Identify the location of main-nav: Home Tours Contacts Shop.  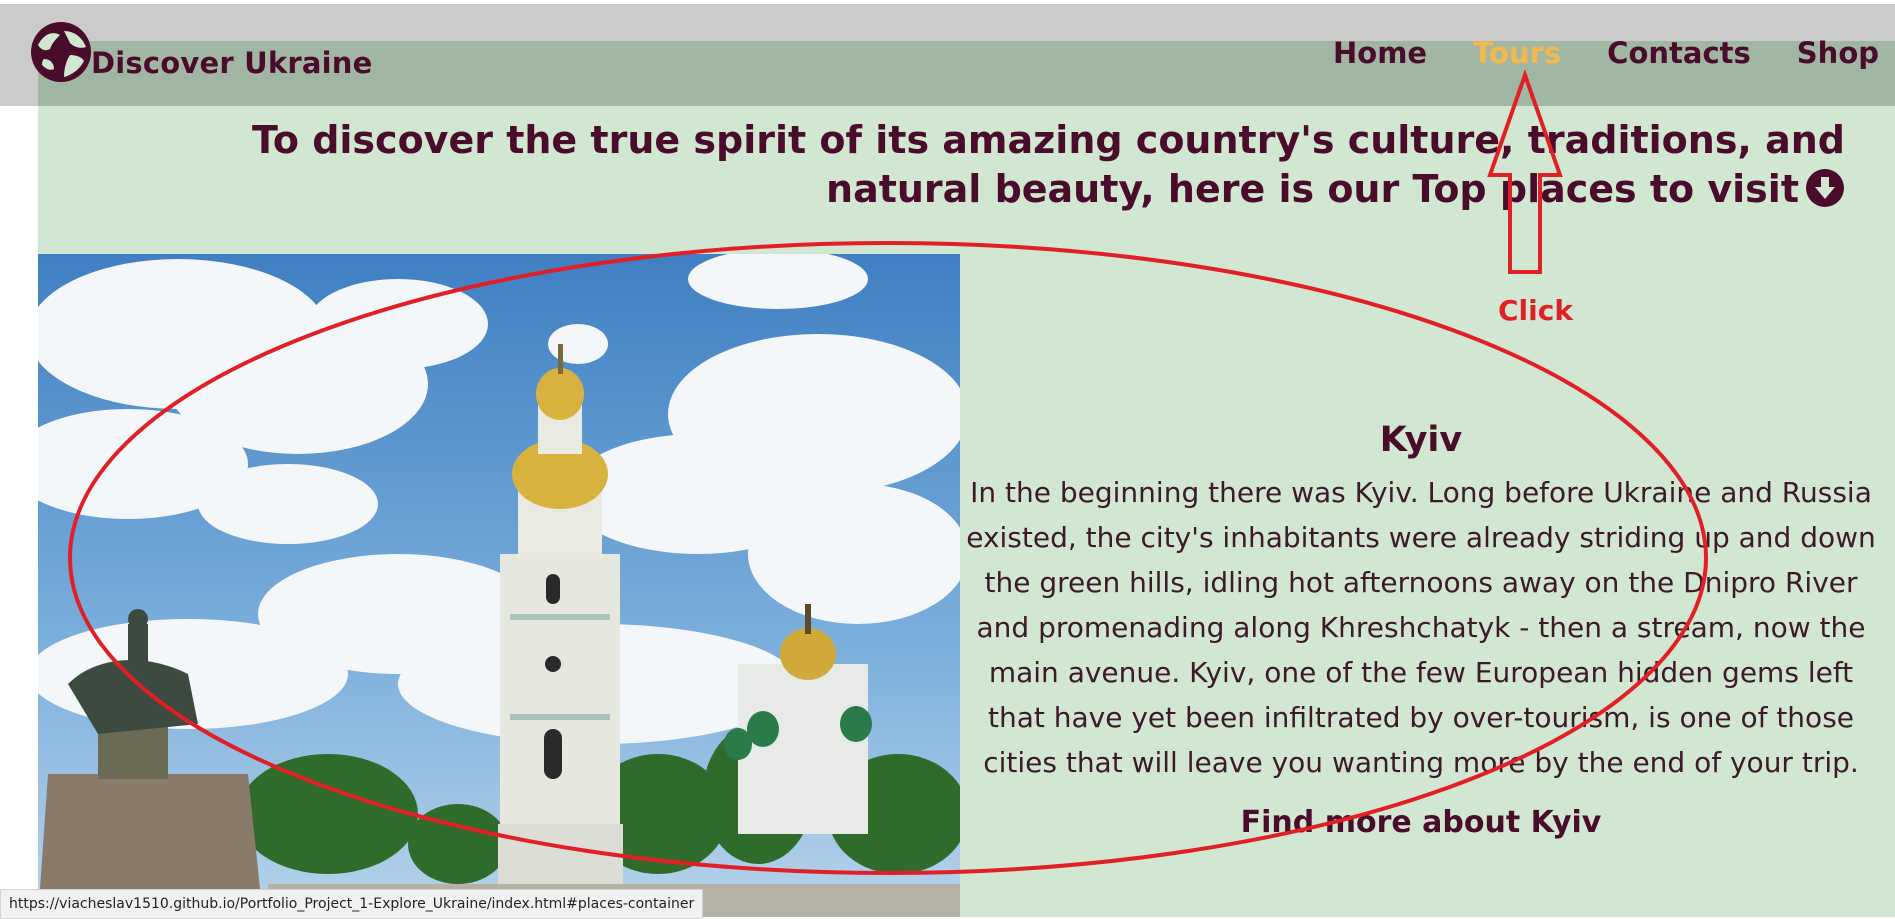
(1606, 53).